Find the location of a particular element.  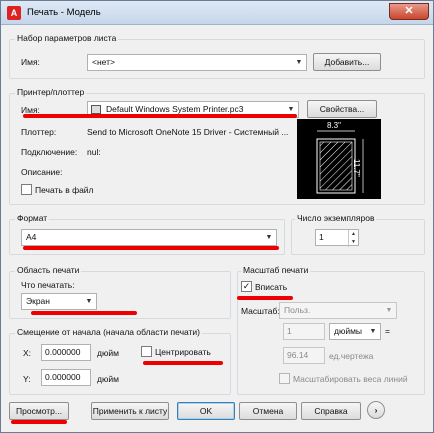

scale-value1-input: 1 is located at coordinates (304, 331).